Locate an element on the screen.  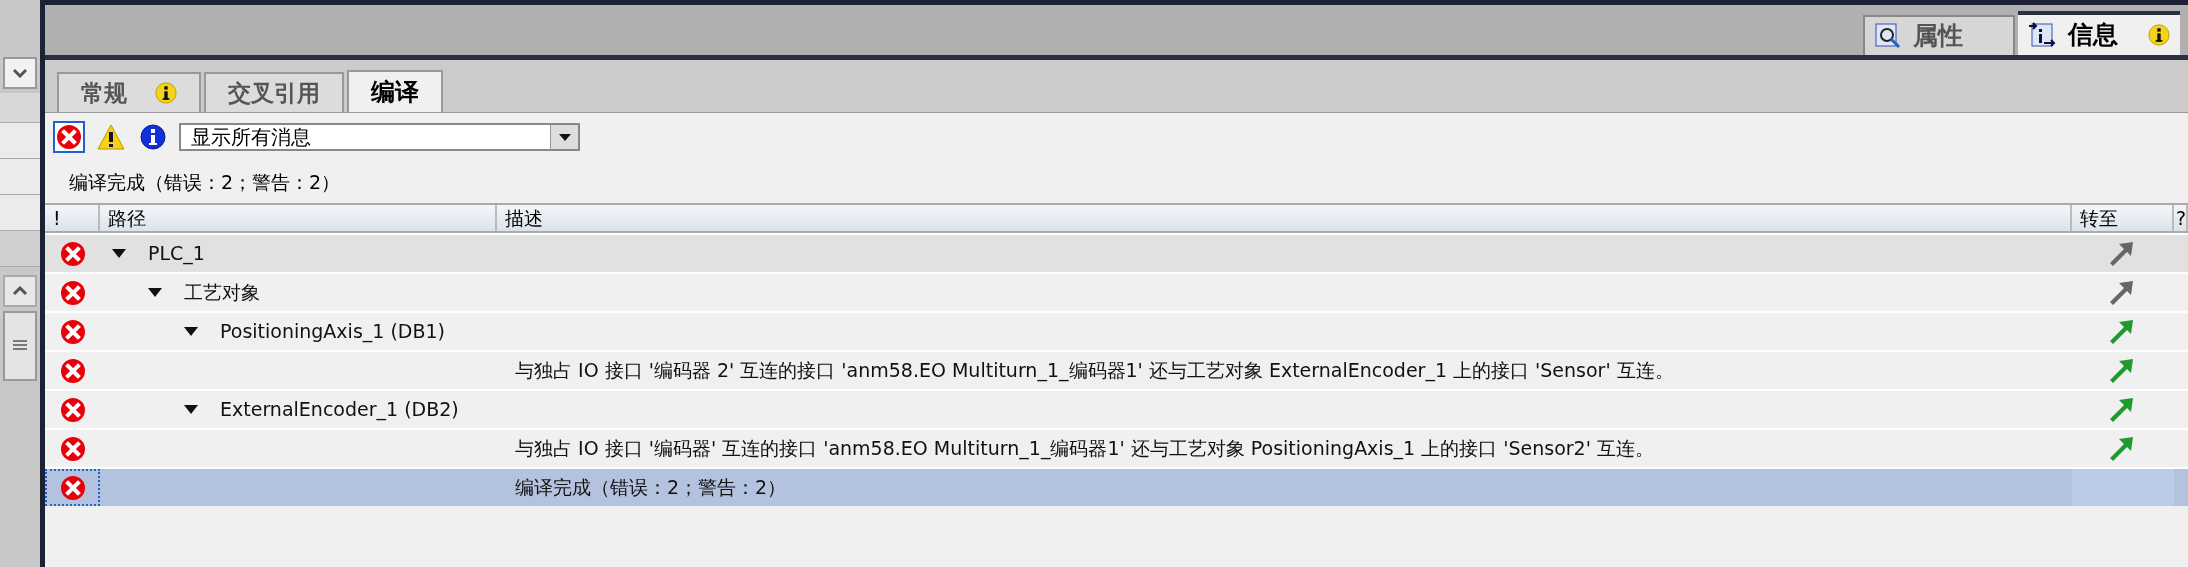
collapse-button is located at coordinates (20, 73).